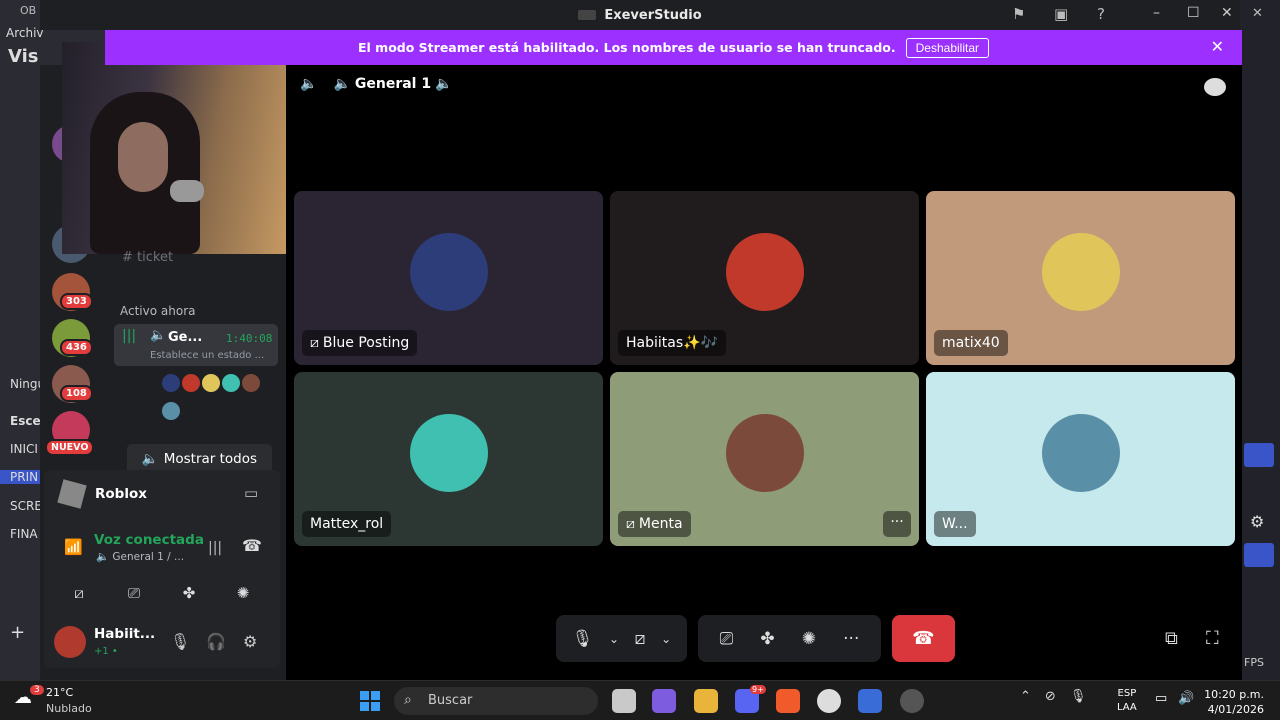 Image resolution: width=1280 pixels, height=720 pixels. What do you see at coordinates (870, 701) in the screenshot?
I see `roblox-app-icon` at bounding box center [870, 701].